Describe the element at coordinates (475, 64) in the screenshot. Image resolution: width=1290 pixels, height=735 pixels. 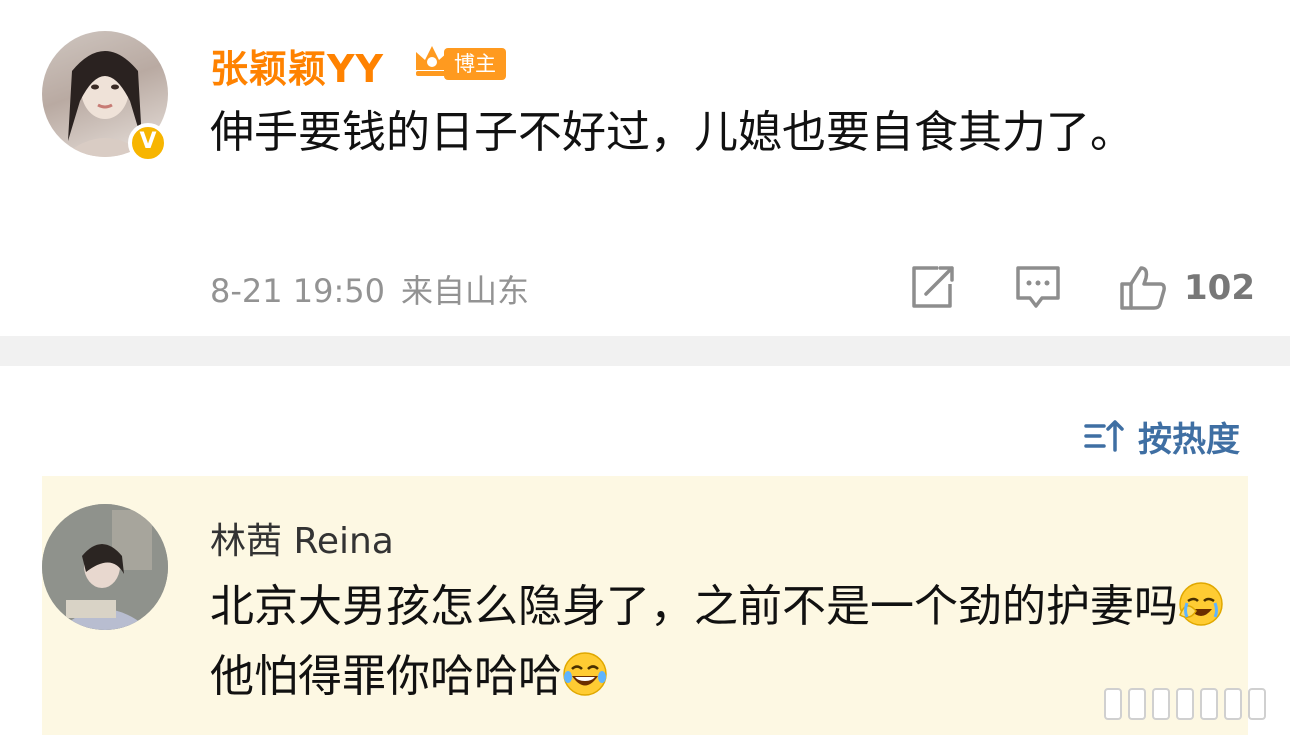
I see `blogger-badge: 博主` at that location.